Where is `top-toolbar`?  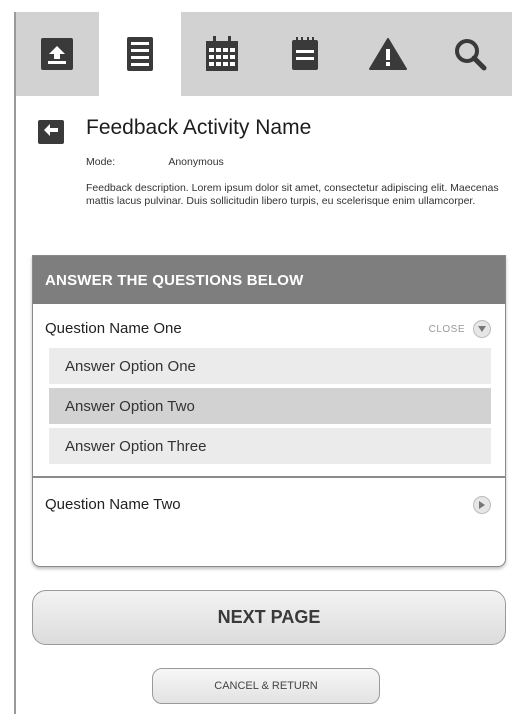 top-toolbar is located at coordinates (264, 54).